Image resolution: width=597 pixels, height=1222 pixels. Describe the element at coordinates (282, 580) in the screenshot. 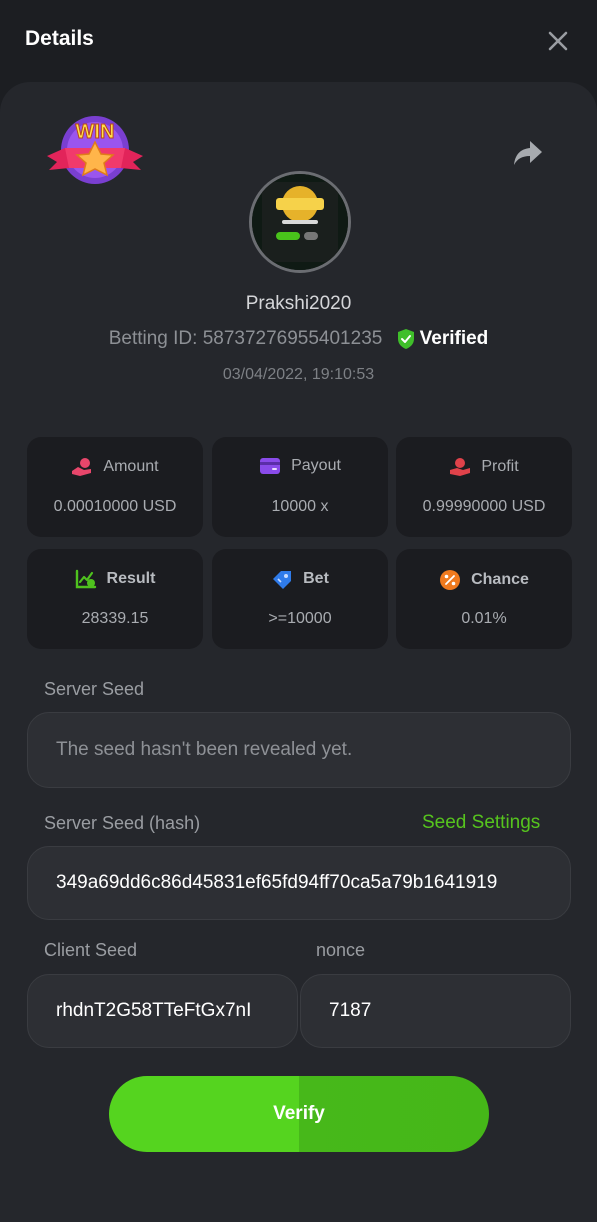

I see `tag-icon` at that location.